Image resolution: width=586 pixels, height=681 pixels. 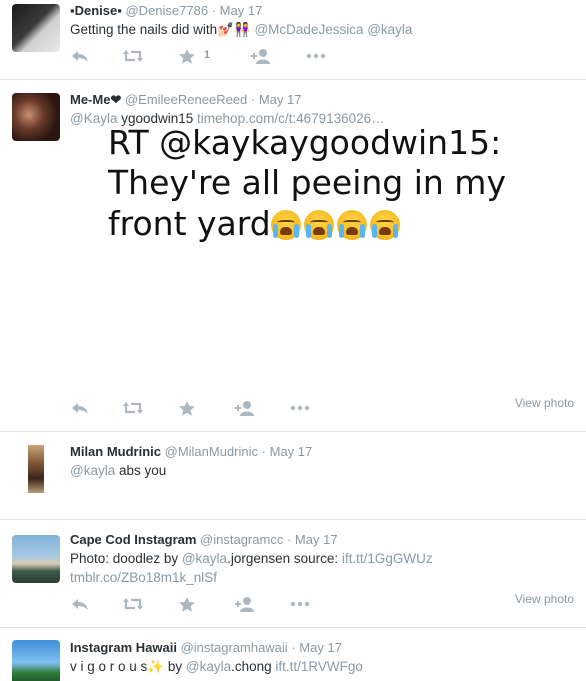 I want to click on tweet-text-line-2: tmblr.co/ZBo18m1k_nlSf, so click(x=143, y=577).